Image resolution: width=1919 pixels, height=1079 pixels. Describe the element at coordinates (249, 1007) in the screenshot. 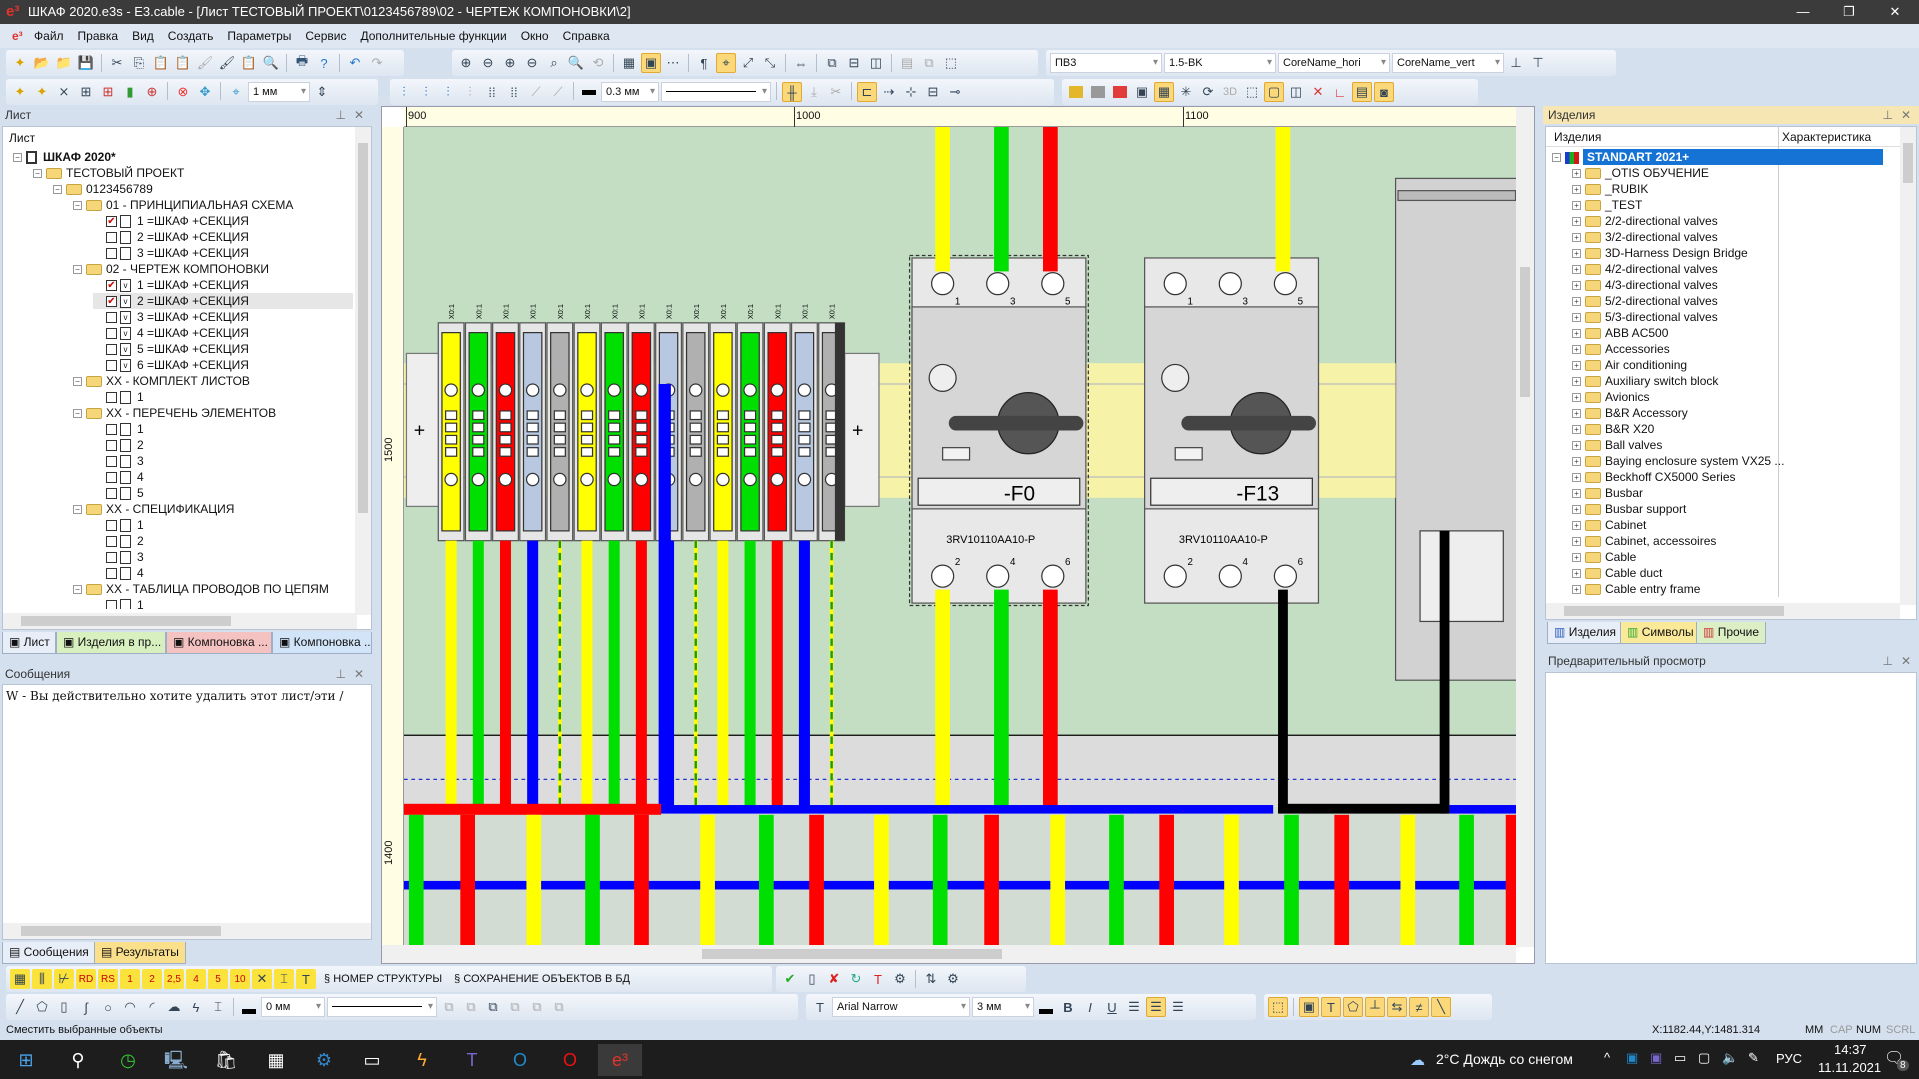

I see `fill-color-icon` at that location.